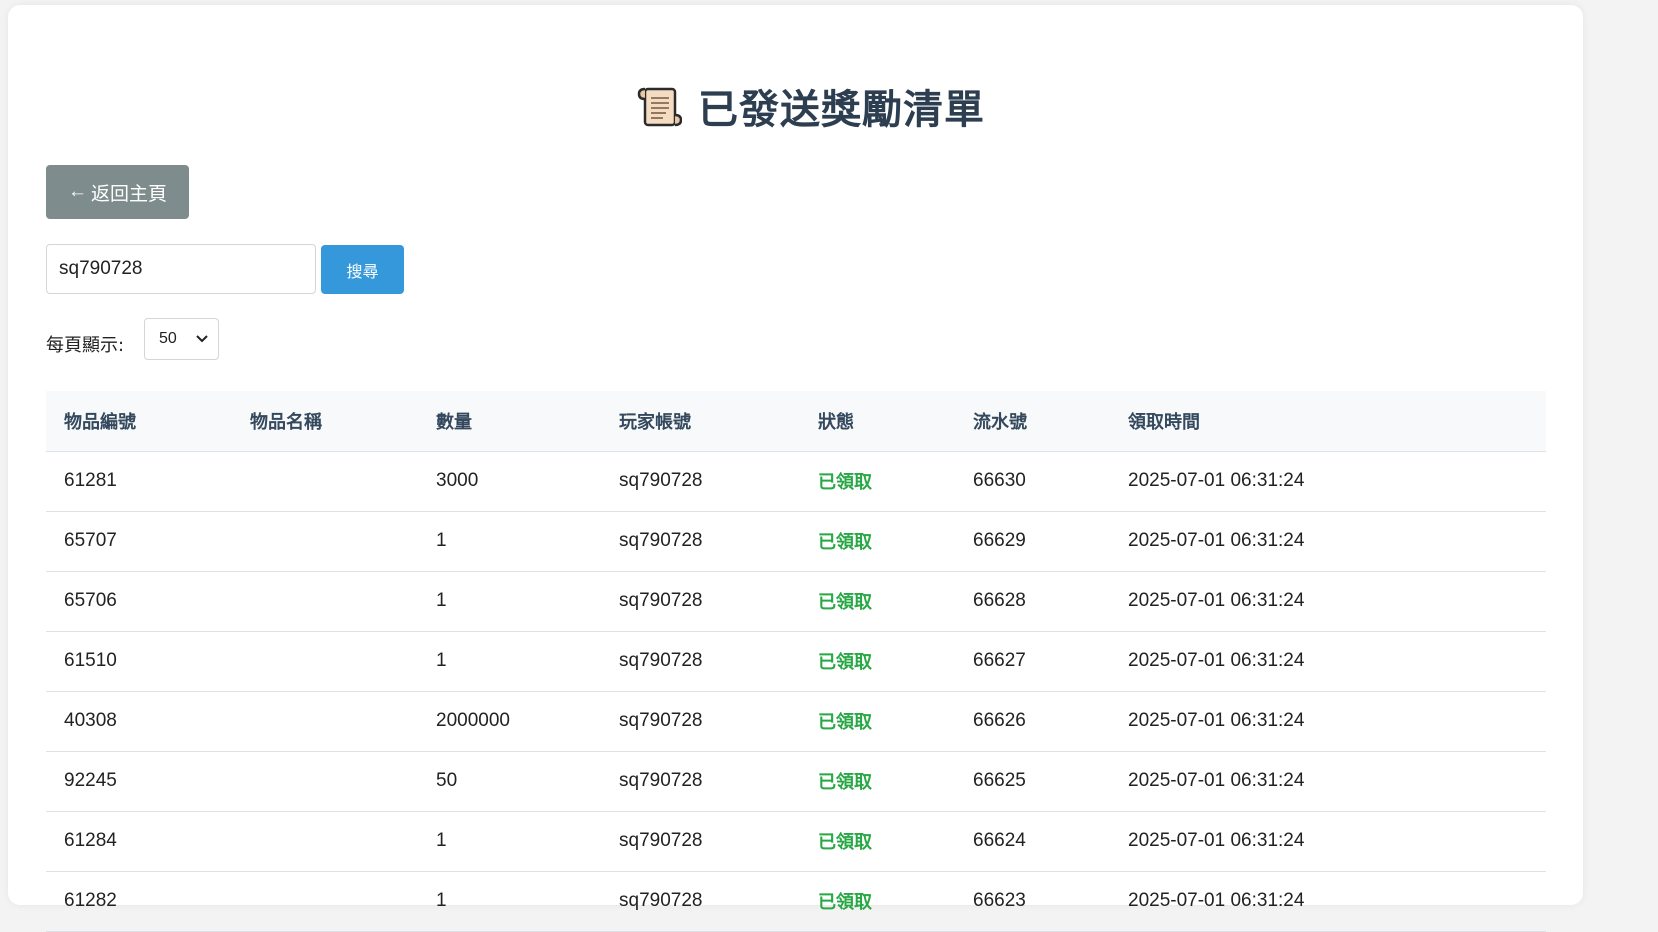 This screenshot has height=932, width=1658. I want to click on cell-serial: 66627, so click(1032, 661).